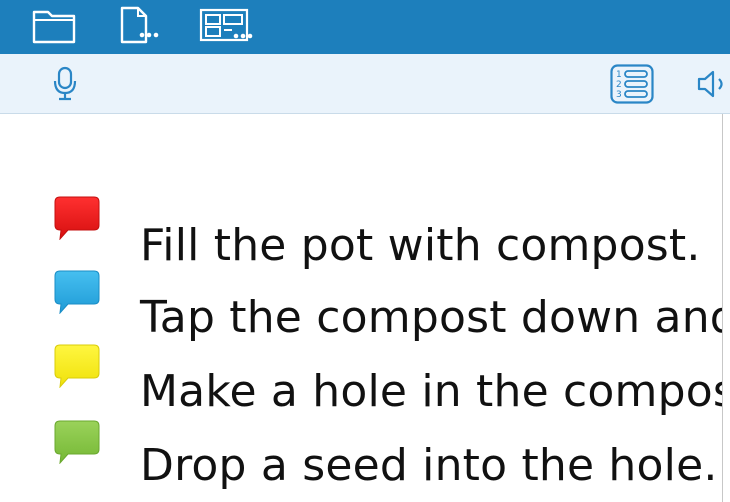  Describe the element at coordinates (420, 245) in the screenshot. I see `step-text: Fill the pot with compost.` at that location.